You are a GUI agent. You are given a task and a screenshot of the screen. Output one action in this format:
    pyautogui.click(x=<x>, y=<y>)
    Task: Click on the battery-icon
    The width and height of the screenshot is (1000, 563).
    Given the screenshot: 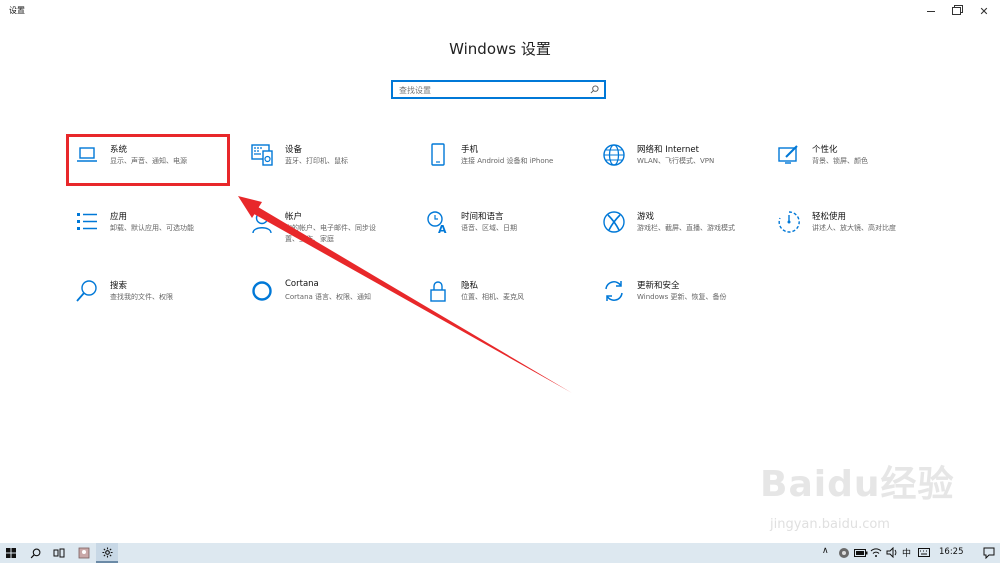 What is the action you would take?
    pyautogui.click(x=861, y=553)
    